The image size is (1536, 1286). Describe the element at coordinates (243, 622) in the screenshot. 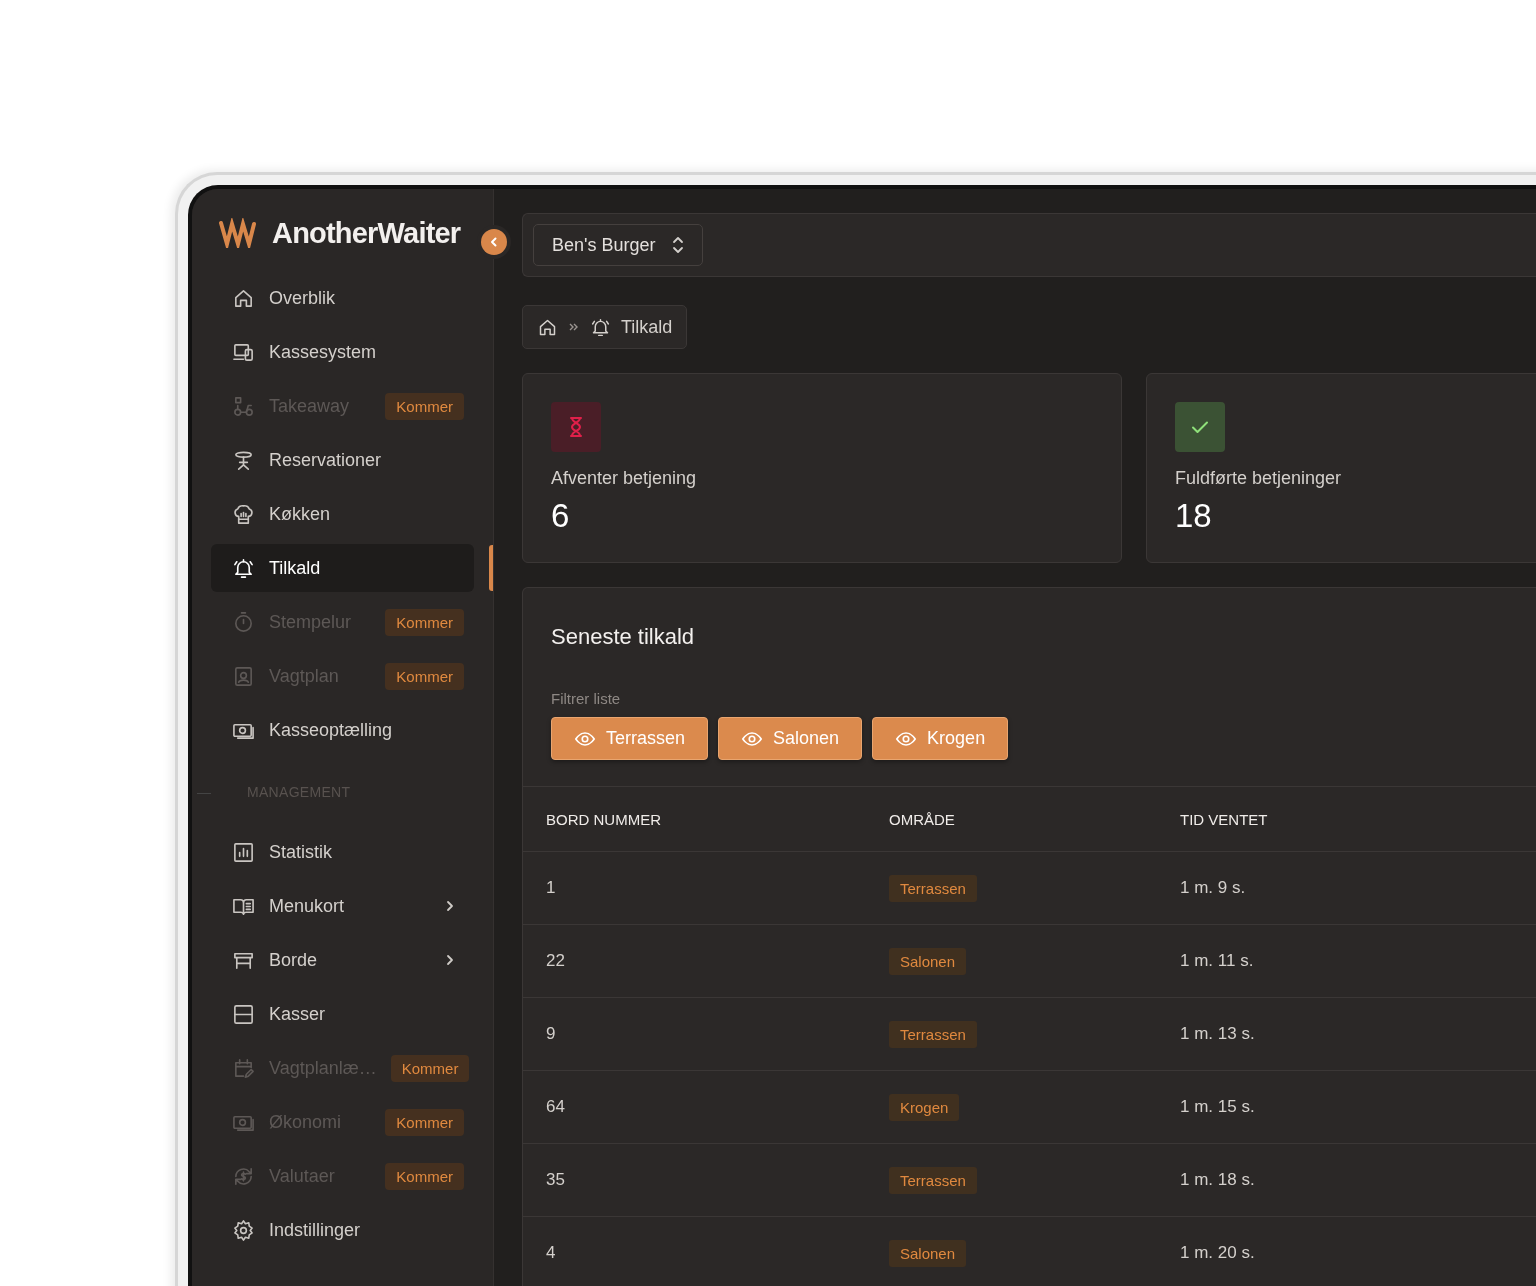

I see `stopwatch-icon` at that location.